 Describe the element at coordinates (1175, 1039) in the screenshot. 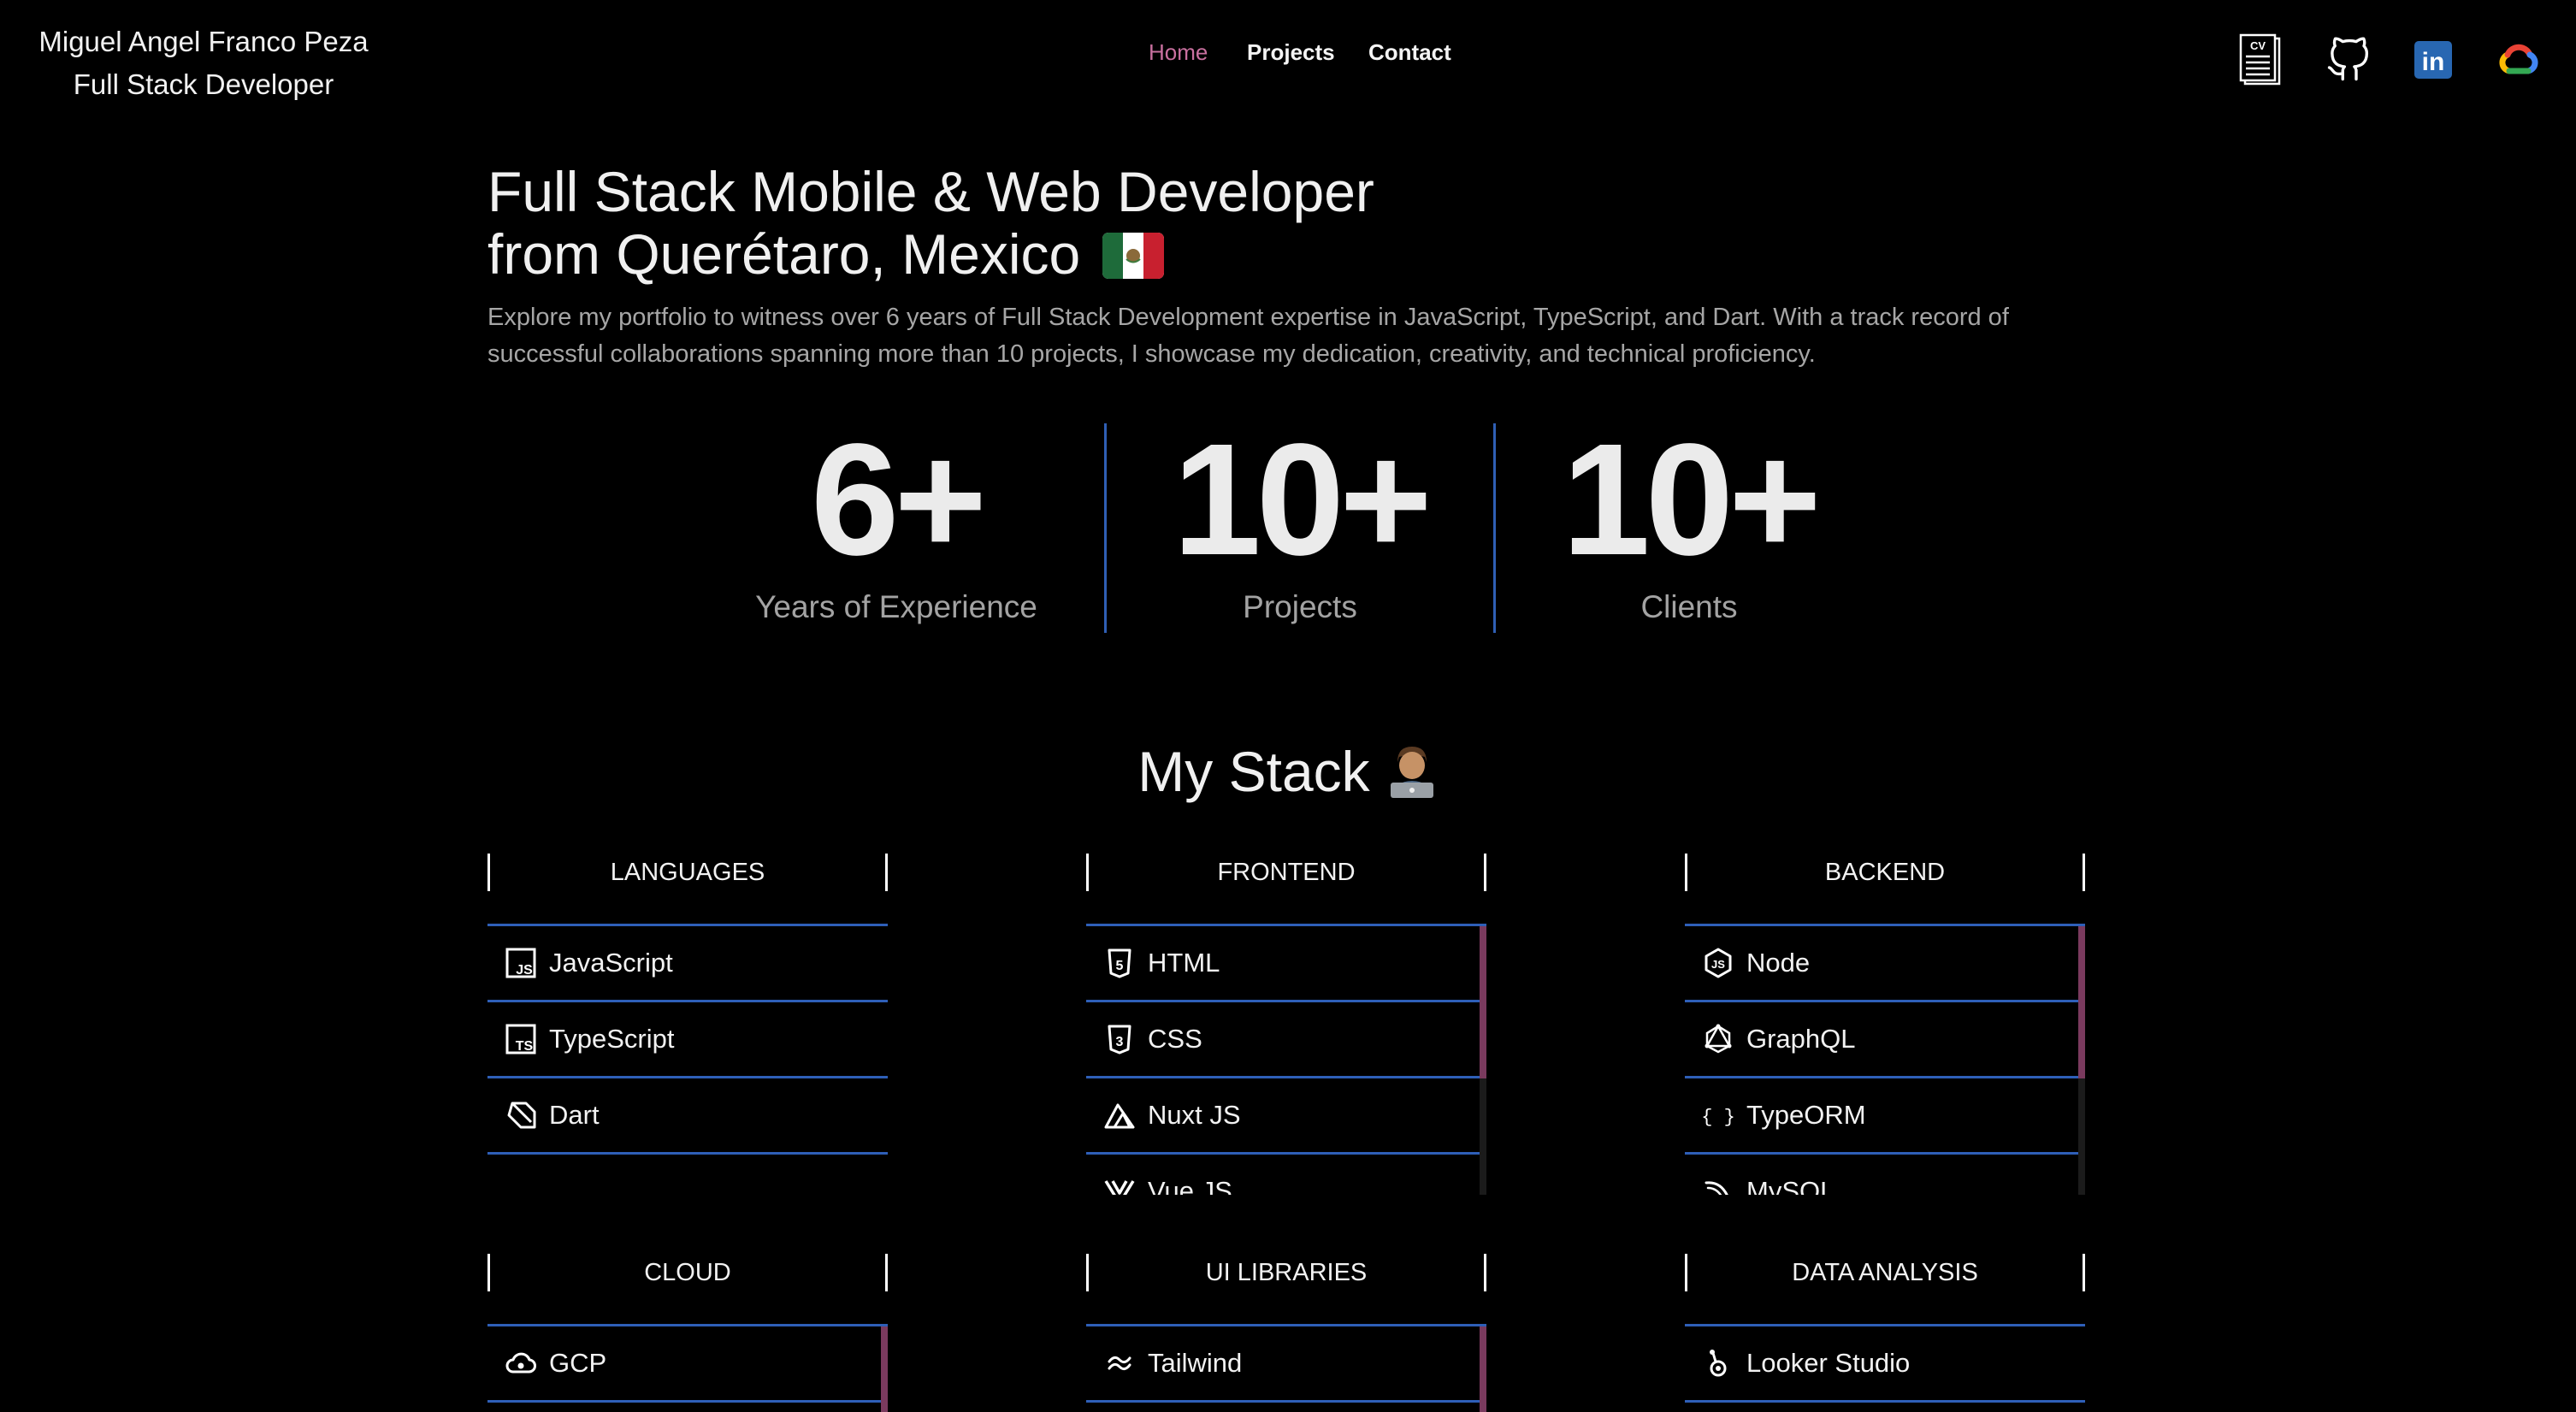

I see `stack-item-label: CSS` at that location.